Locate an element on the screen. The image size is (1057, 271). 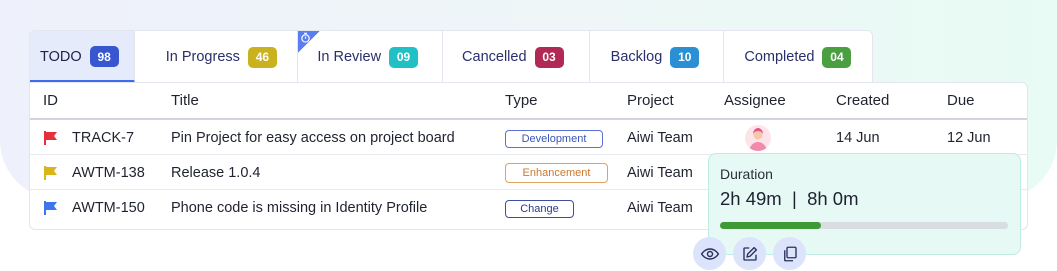
edit-button is located at coordinates (749, 253).